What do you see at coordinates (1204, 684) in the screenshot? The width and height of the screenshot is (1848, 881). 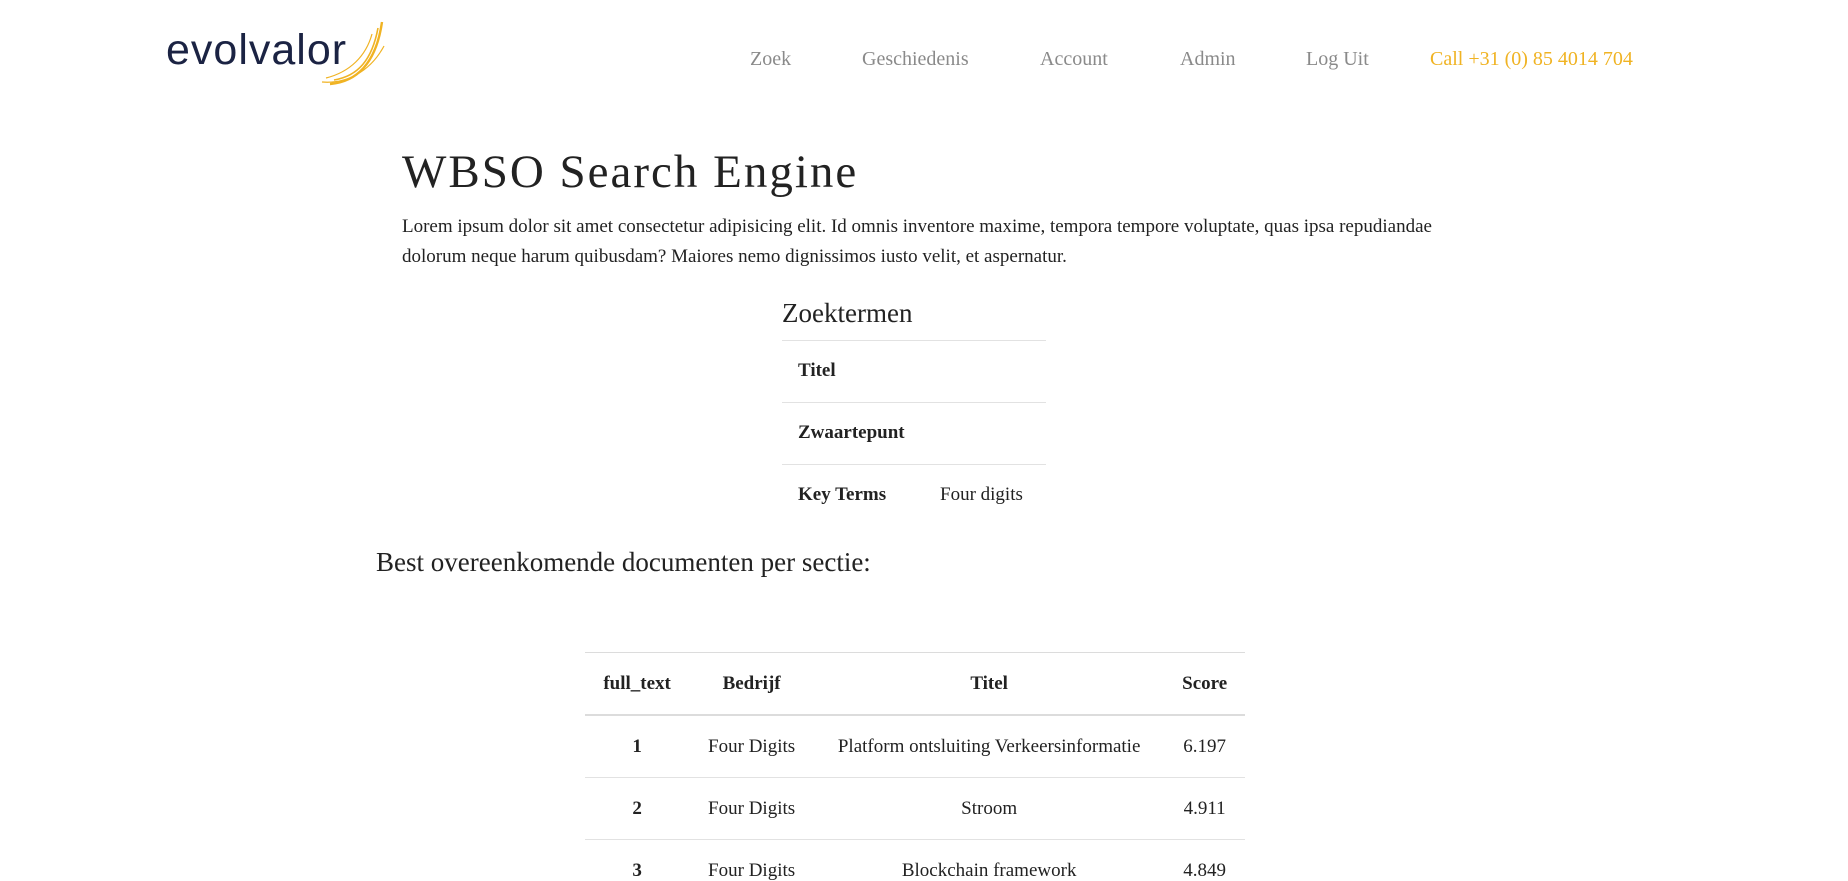 I see `column-header-score: Score` at bounding box center [1204, 684].